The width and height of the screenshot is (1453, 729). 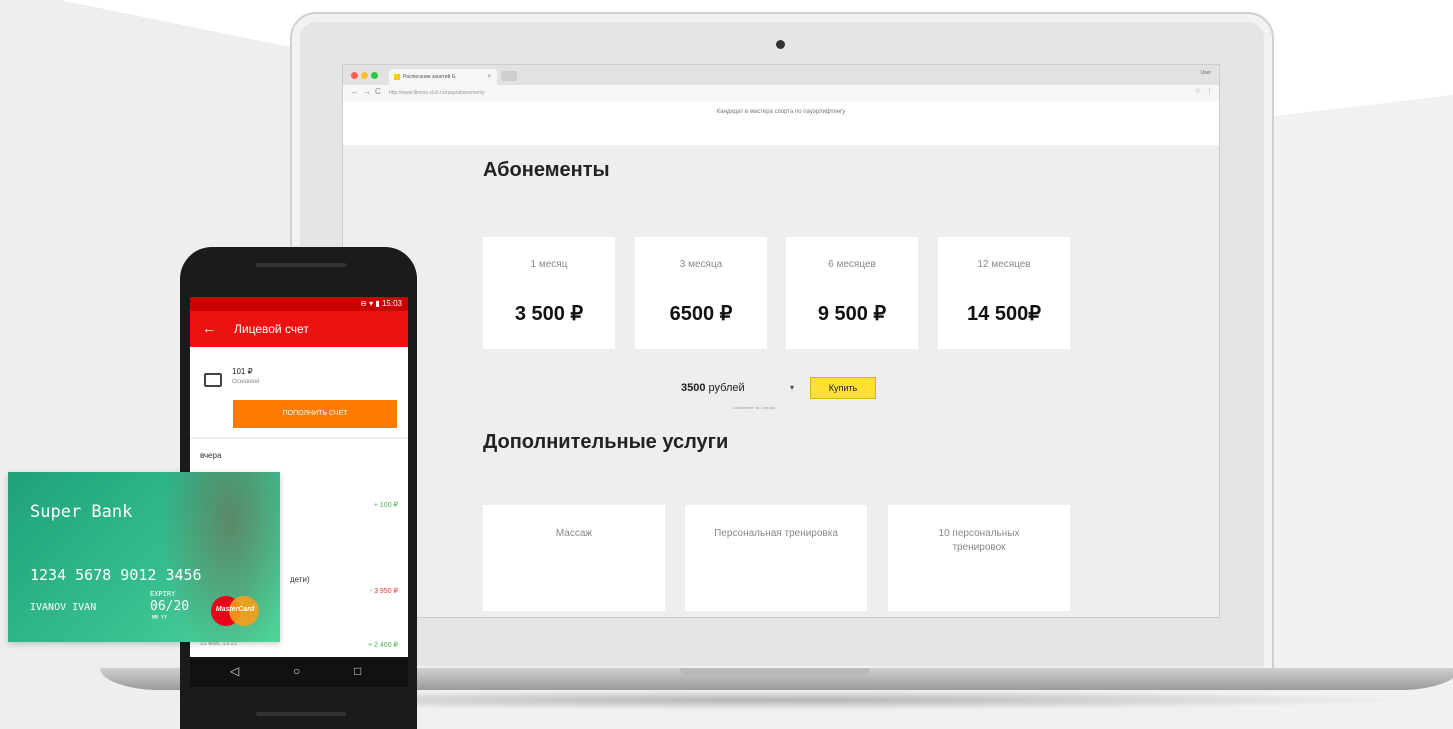 What do you see at coordinates (301, 714) in the screenshot?
I see `phone-bottom-bar` at bounding box center [301, 714].